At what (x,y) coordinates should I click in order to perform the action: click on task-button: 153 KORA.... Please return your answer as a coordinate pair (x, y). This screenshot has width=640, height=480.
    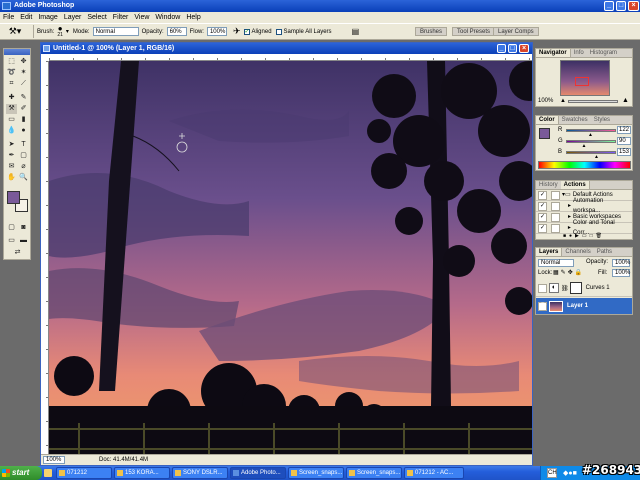
    Looking at the image, I should click on (142, 473).